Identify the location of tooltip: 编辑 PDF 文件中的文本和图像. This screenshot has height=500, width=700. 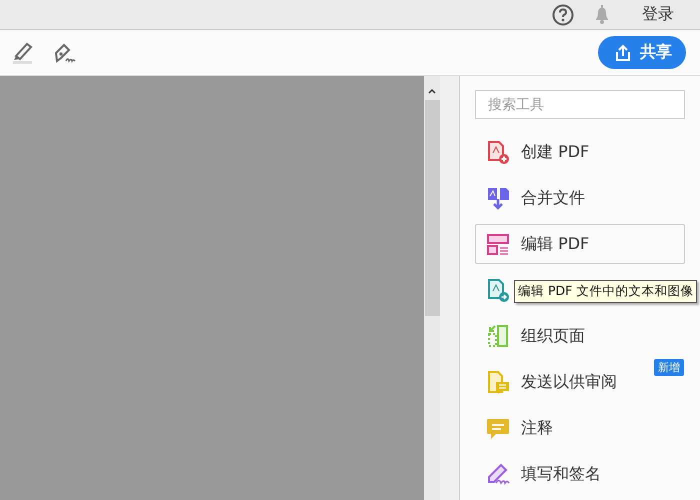
(606, 291).